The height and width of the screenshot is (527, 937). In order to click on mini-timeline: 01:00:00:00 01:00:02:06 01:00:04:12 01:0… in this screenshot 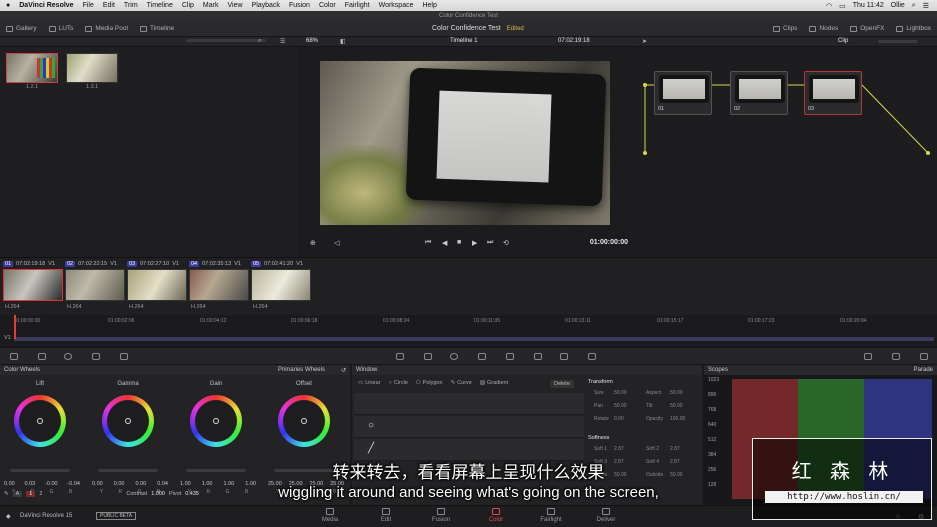, I will do `click(468, 331)`.